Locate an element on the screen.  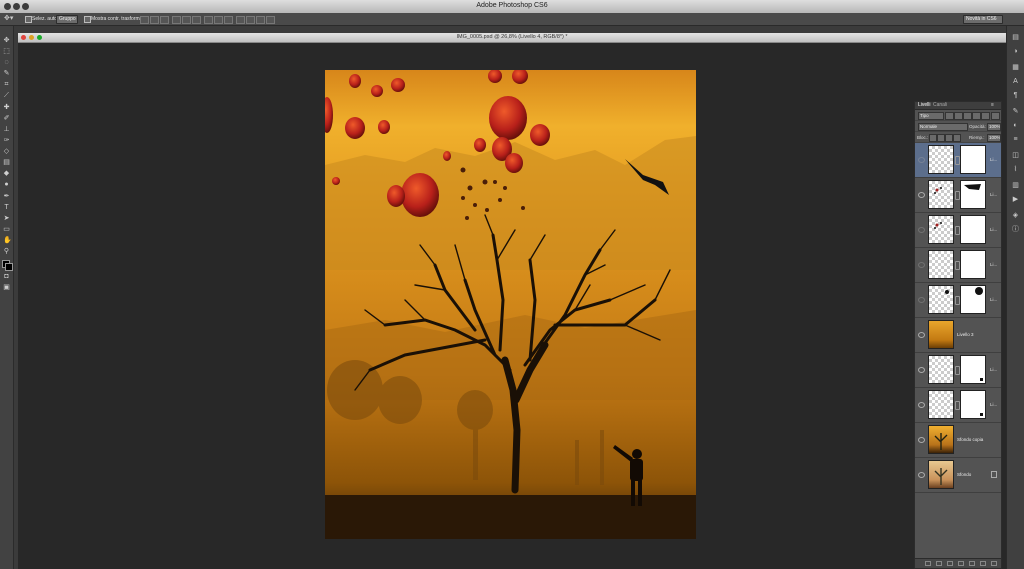
paths-panel-icon: ⌇ is located at coordinates (1015, 170).